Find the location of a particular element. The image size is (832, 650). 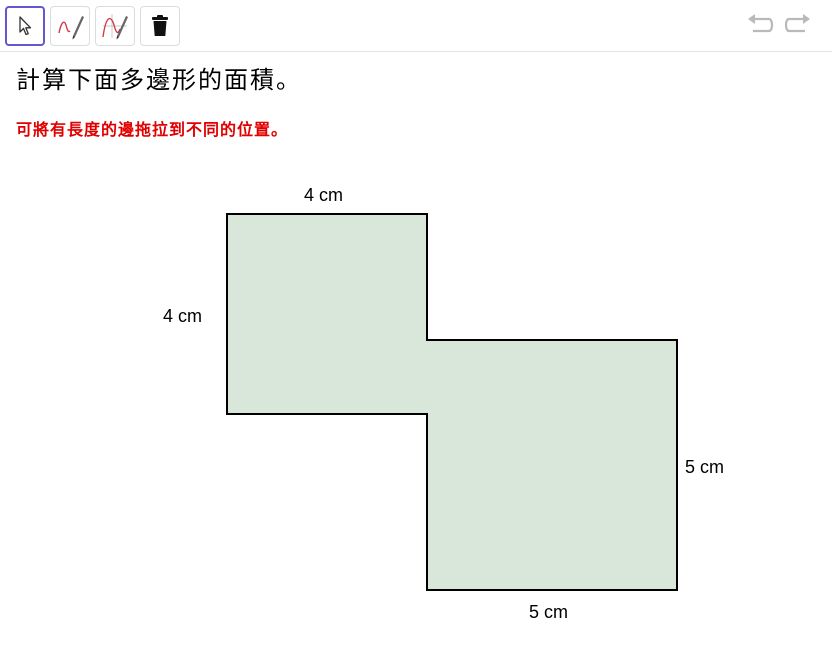

toolbar is located at coordinates (416, 26).